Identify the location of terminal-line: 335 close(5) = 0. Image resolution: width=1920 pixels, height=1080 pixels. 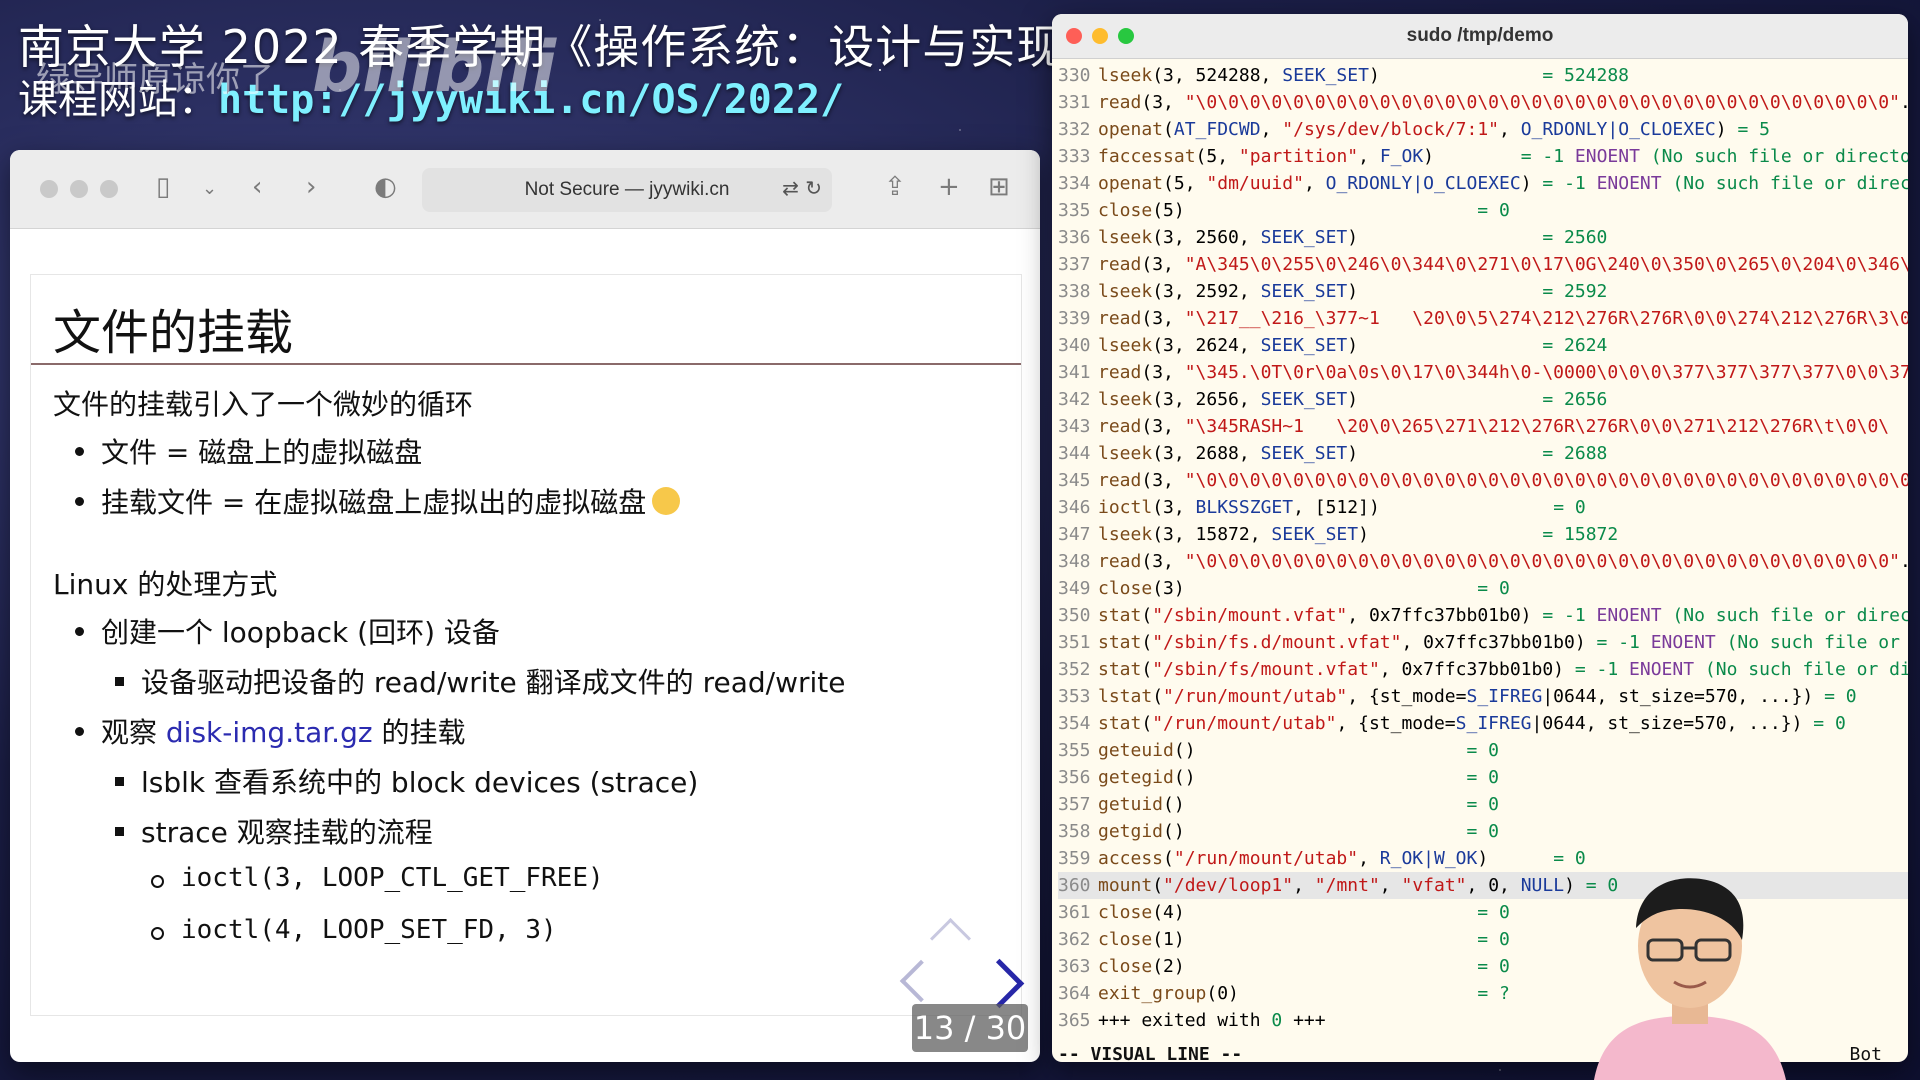
(1483, 210).